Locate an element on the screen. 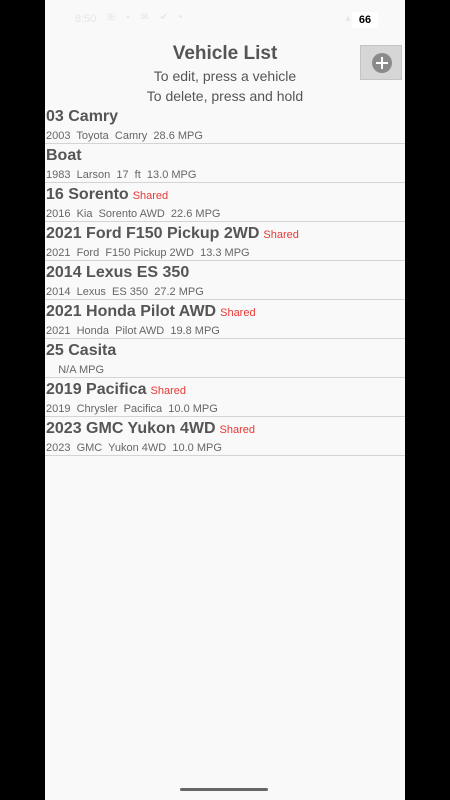  vehicle-name: 2019 Pacifica is located at coordinates (96, 389).